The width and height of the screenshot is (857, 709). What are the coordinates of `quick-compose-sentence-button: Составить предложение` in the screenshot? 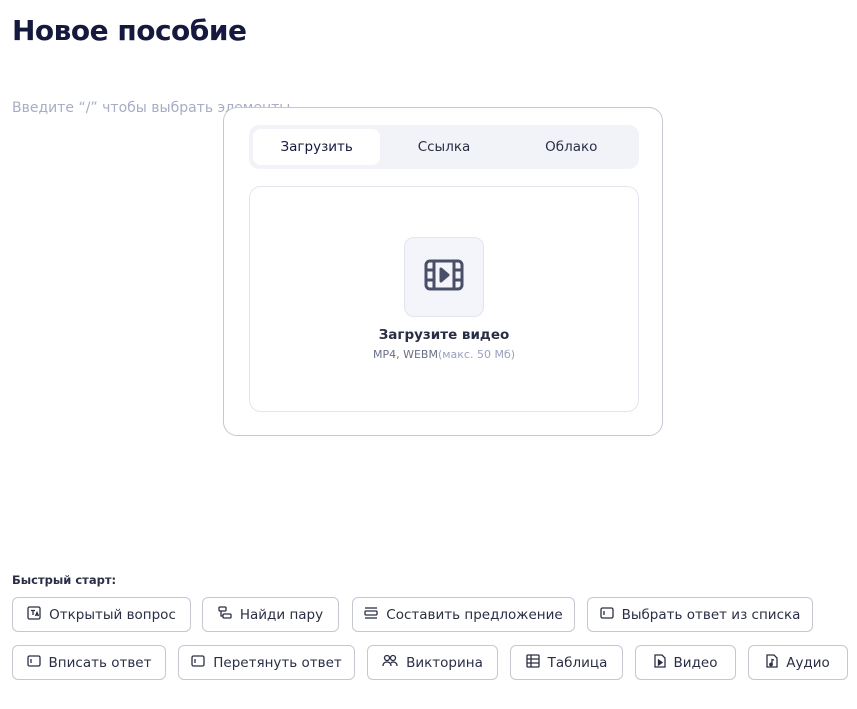 It's located at (463, 614).